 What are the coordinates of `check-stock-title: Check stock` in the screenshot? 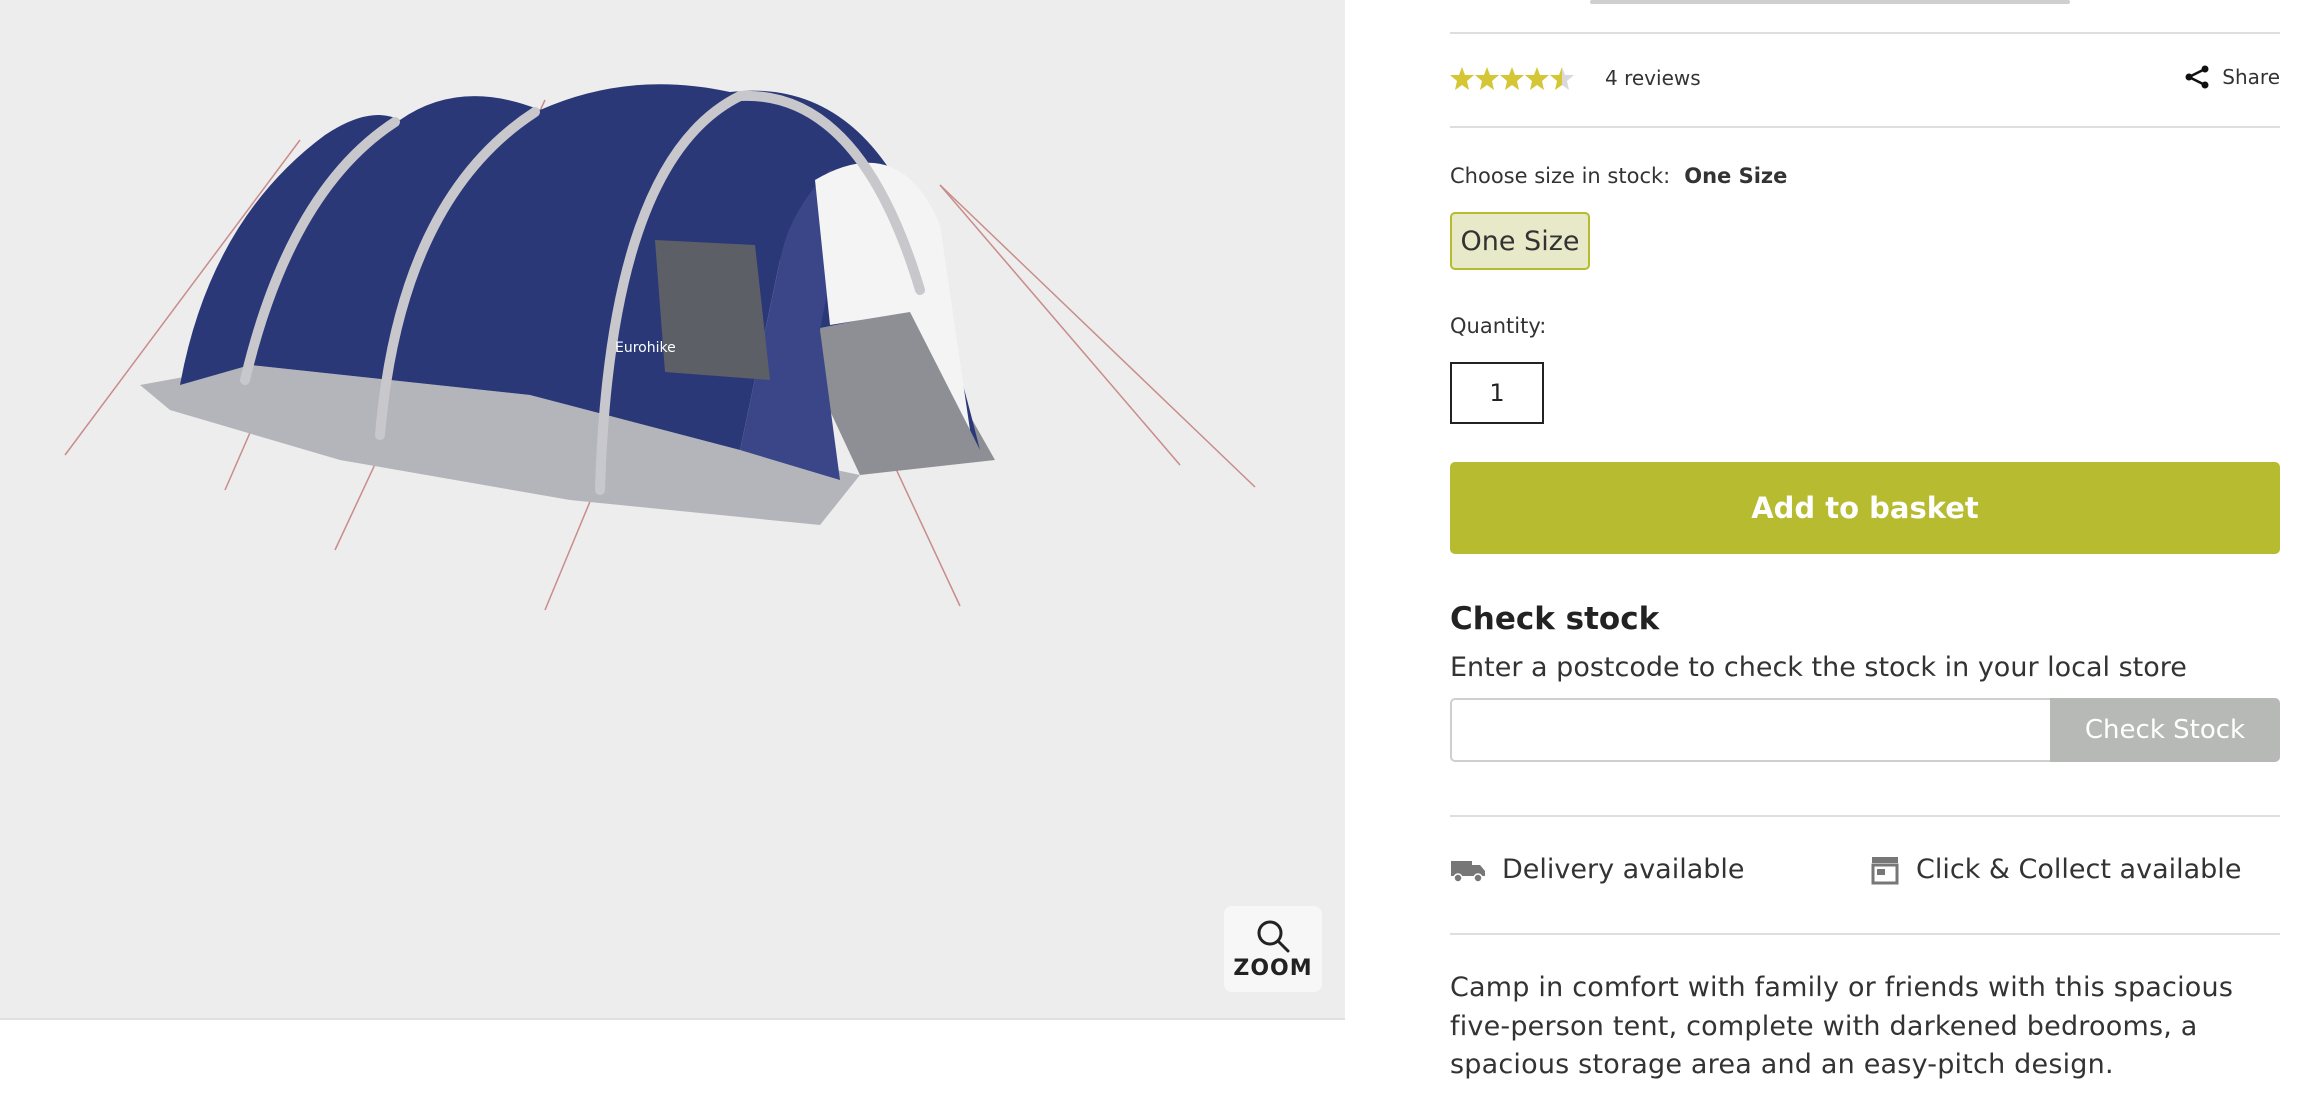 It's located at (1555, 619).